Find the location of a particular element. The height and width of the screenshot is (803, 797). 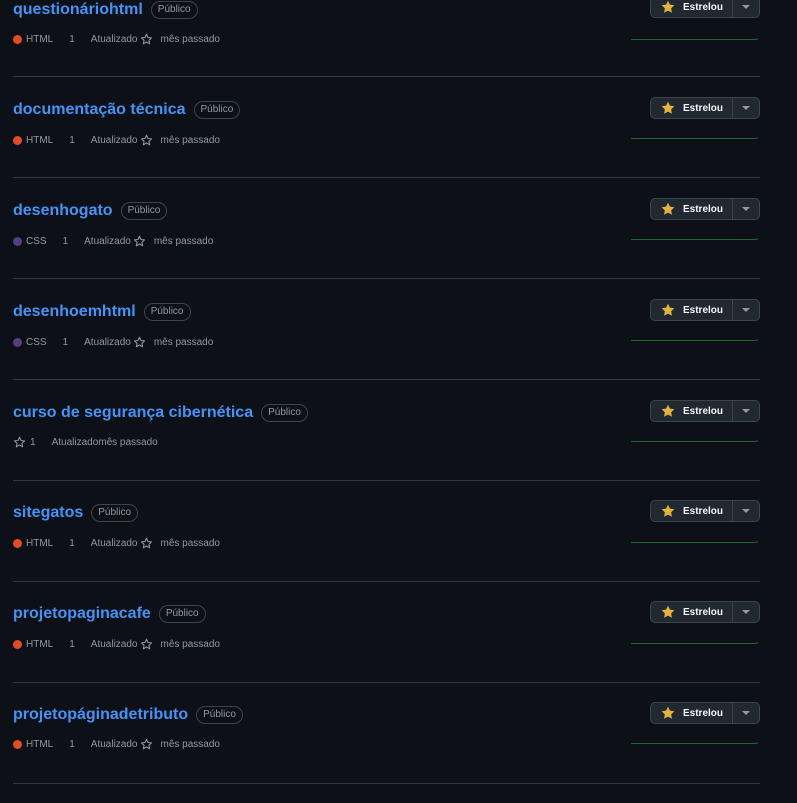

repo-title-row: questionáriohtml Público is located at coordinates (105, 11).